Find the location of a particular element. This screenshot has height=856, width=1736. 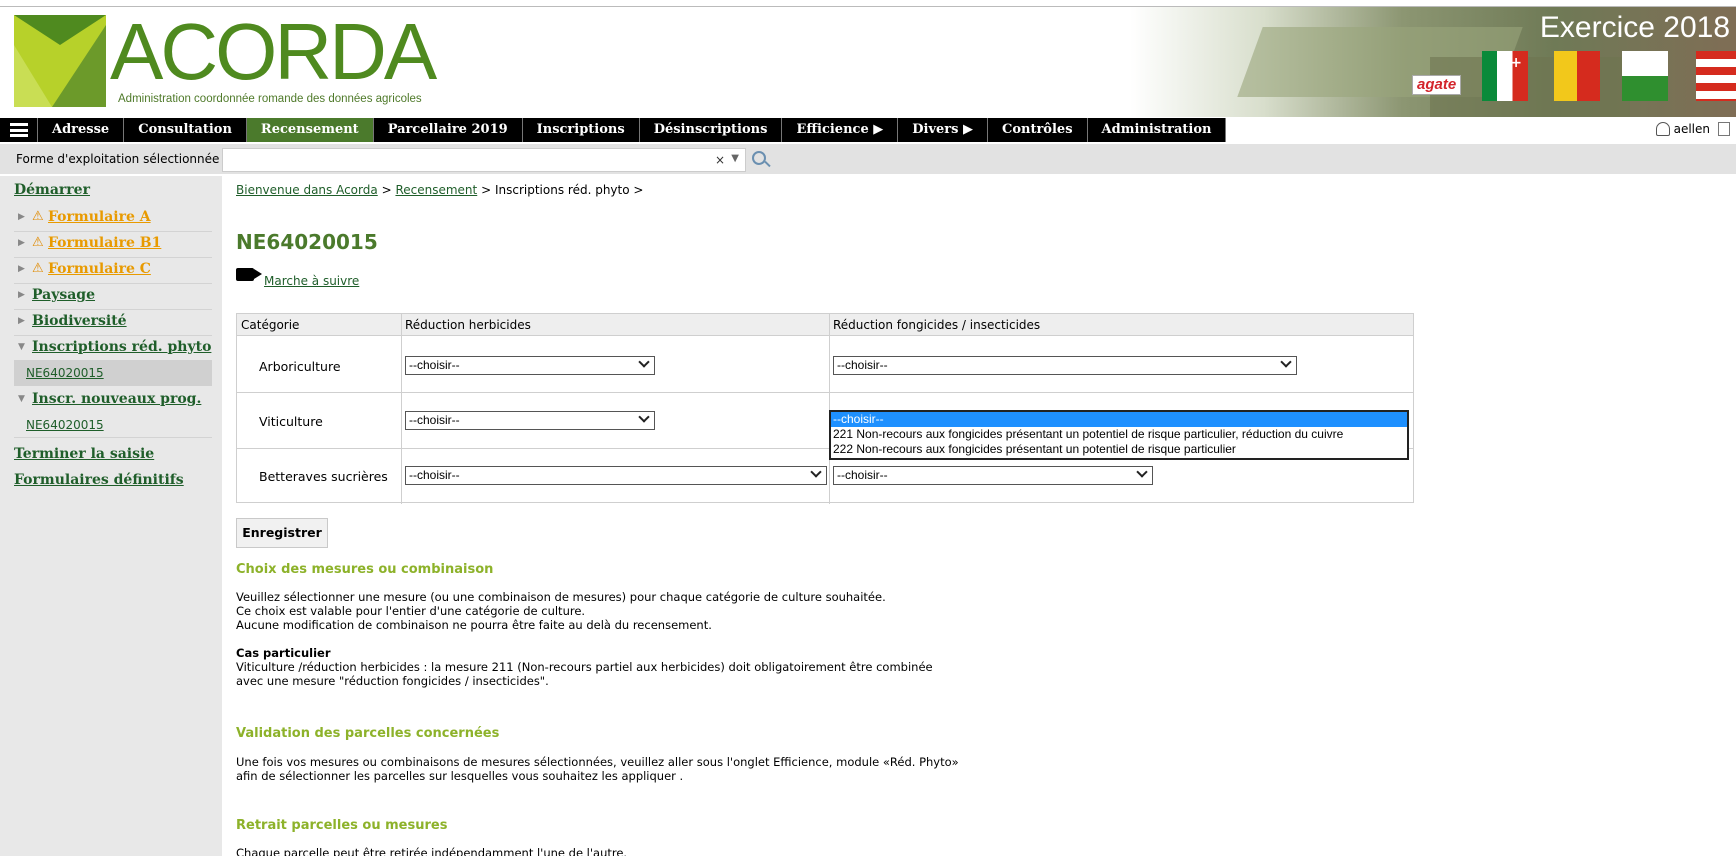

dropdown-option: --choisir-- is located at coordinates (1119, 419).